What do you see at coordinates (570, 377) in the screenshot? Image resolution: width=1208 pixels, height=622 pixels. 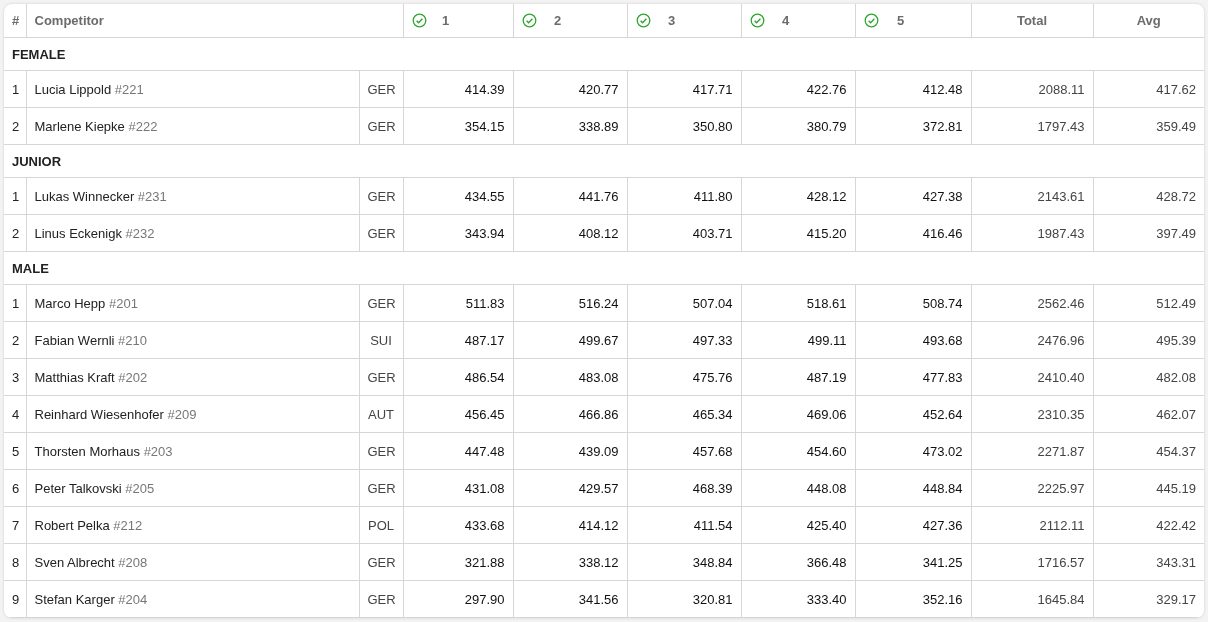 I see `score-cell: 483.08` at bounding box center [570, 377].